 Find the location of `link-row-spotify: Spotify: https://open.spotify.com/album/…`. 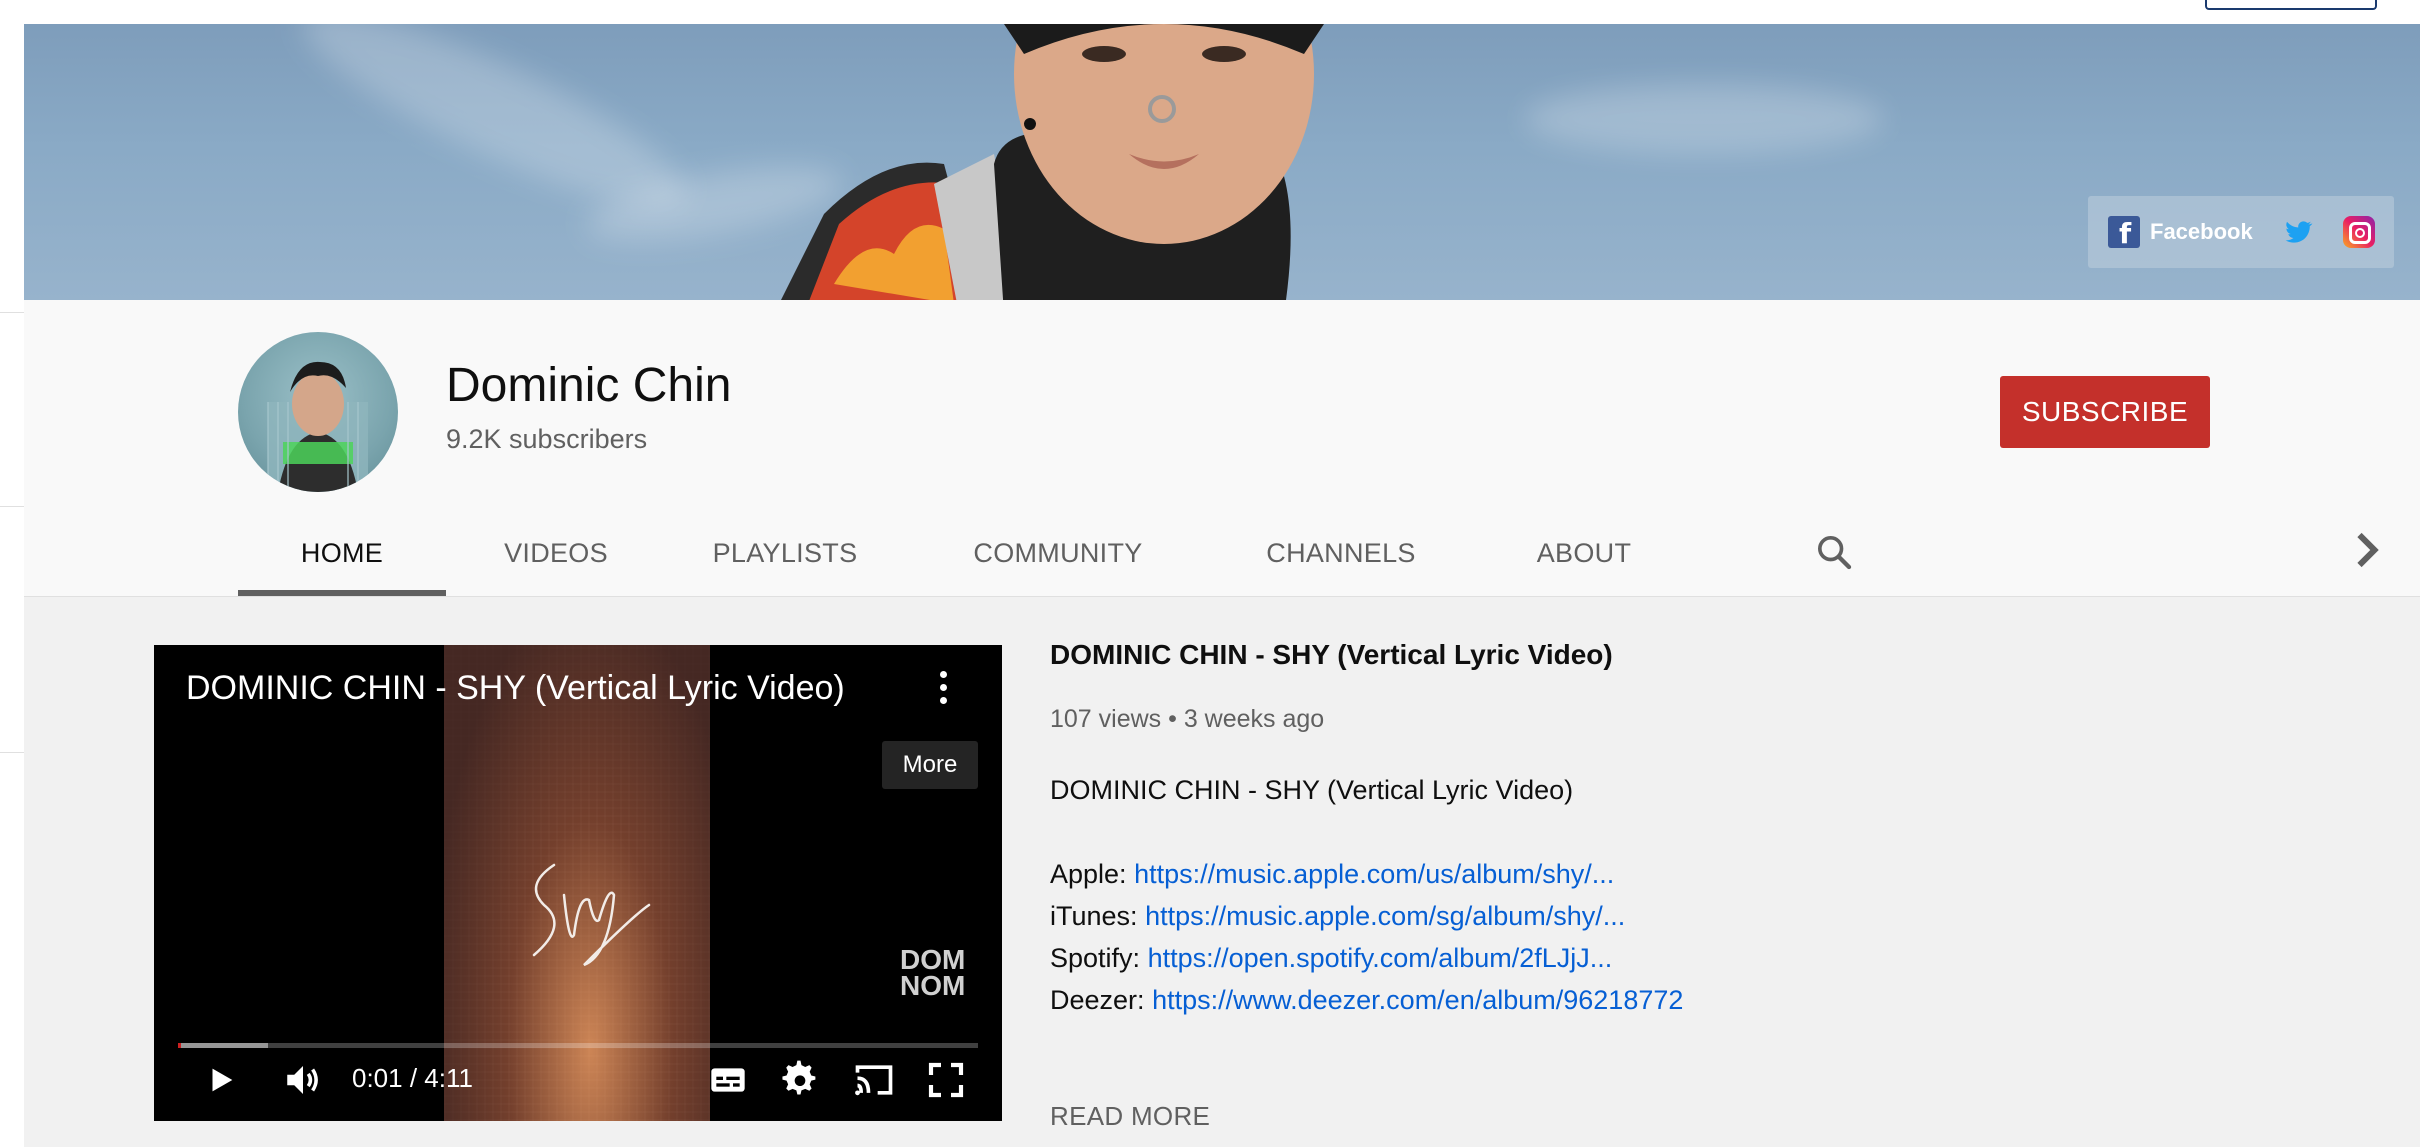

link-row-spotify: Spotify: https://open.spotify.com/album/… is located at coordinates (1331, 958).